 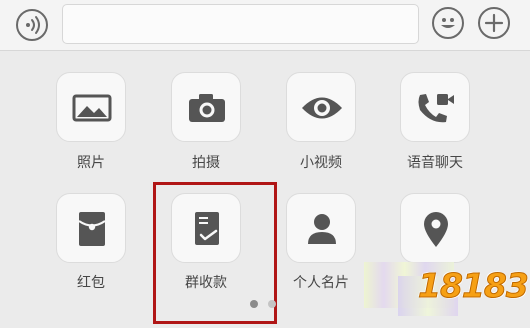 What do you see at coordinates (206, 283) in the screenshot?
I see `group-collect-label: 群收款` at bounding box center [206, 283].